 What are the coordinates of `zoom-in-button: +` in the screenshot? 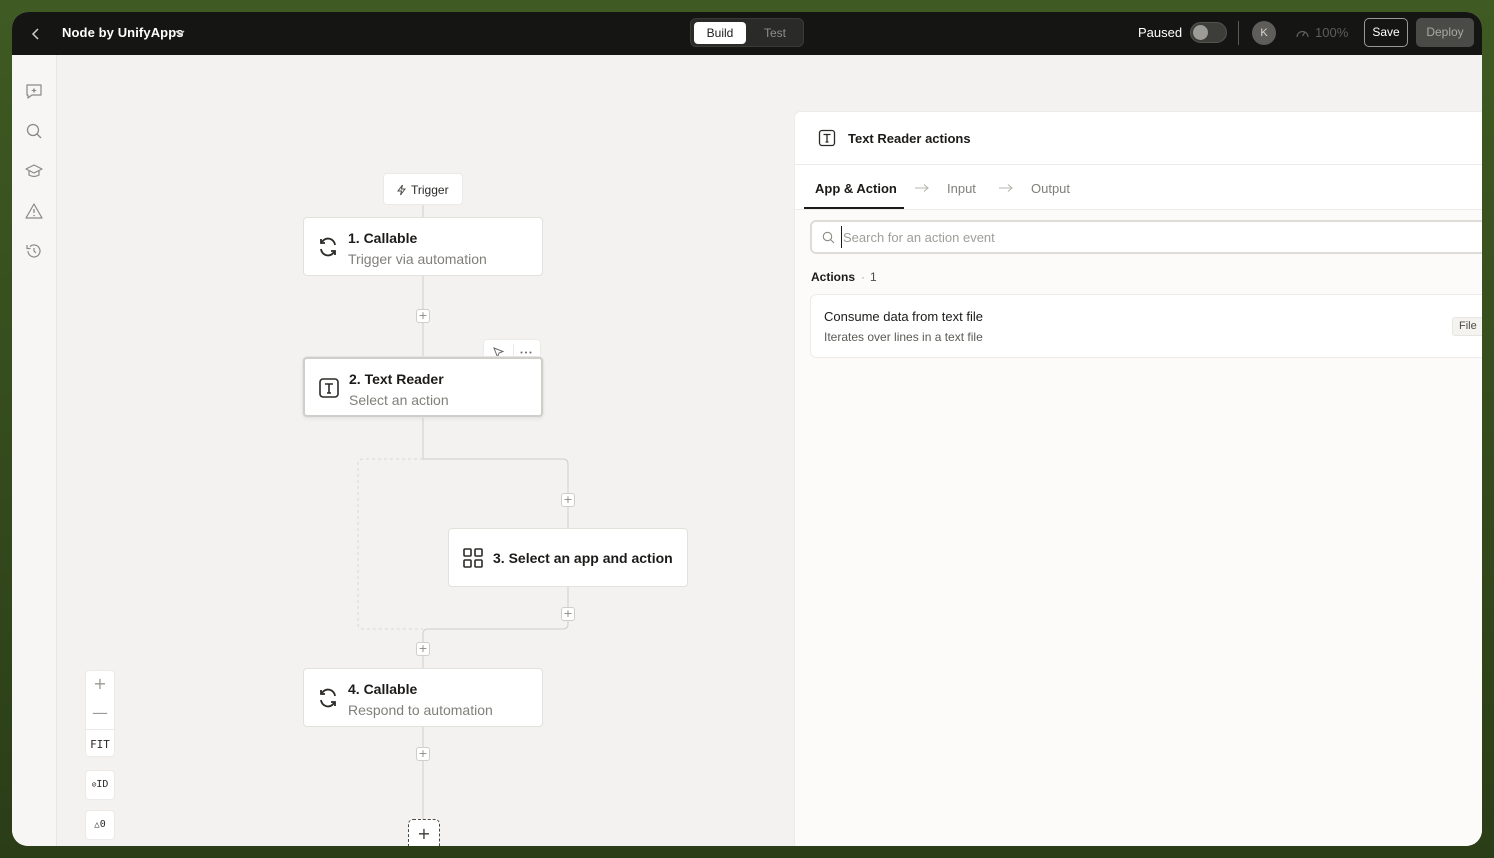 It's located at (100, 685).